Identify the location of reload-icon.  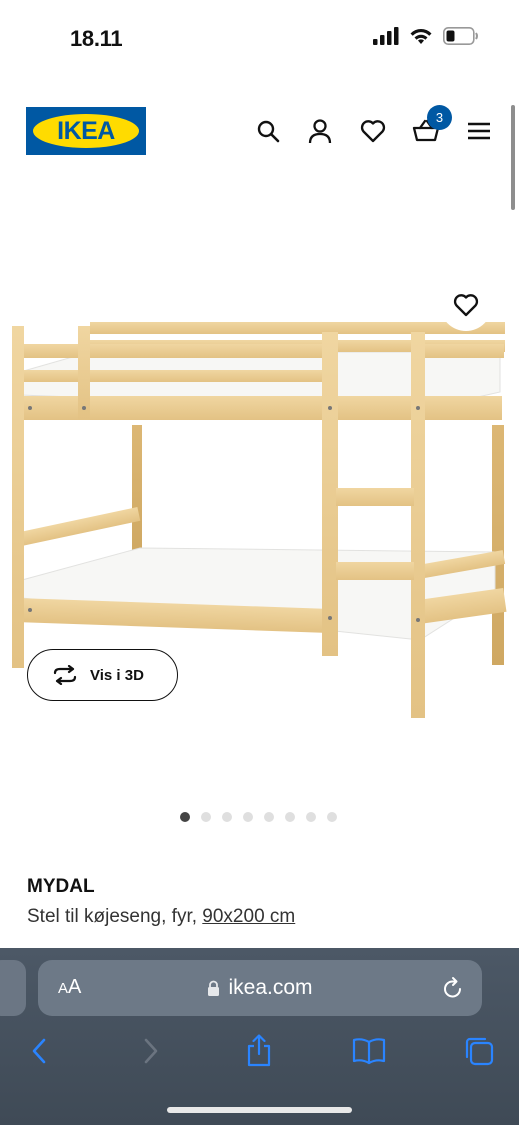
(453, 990).